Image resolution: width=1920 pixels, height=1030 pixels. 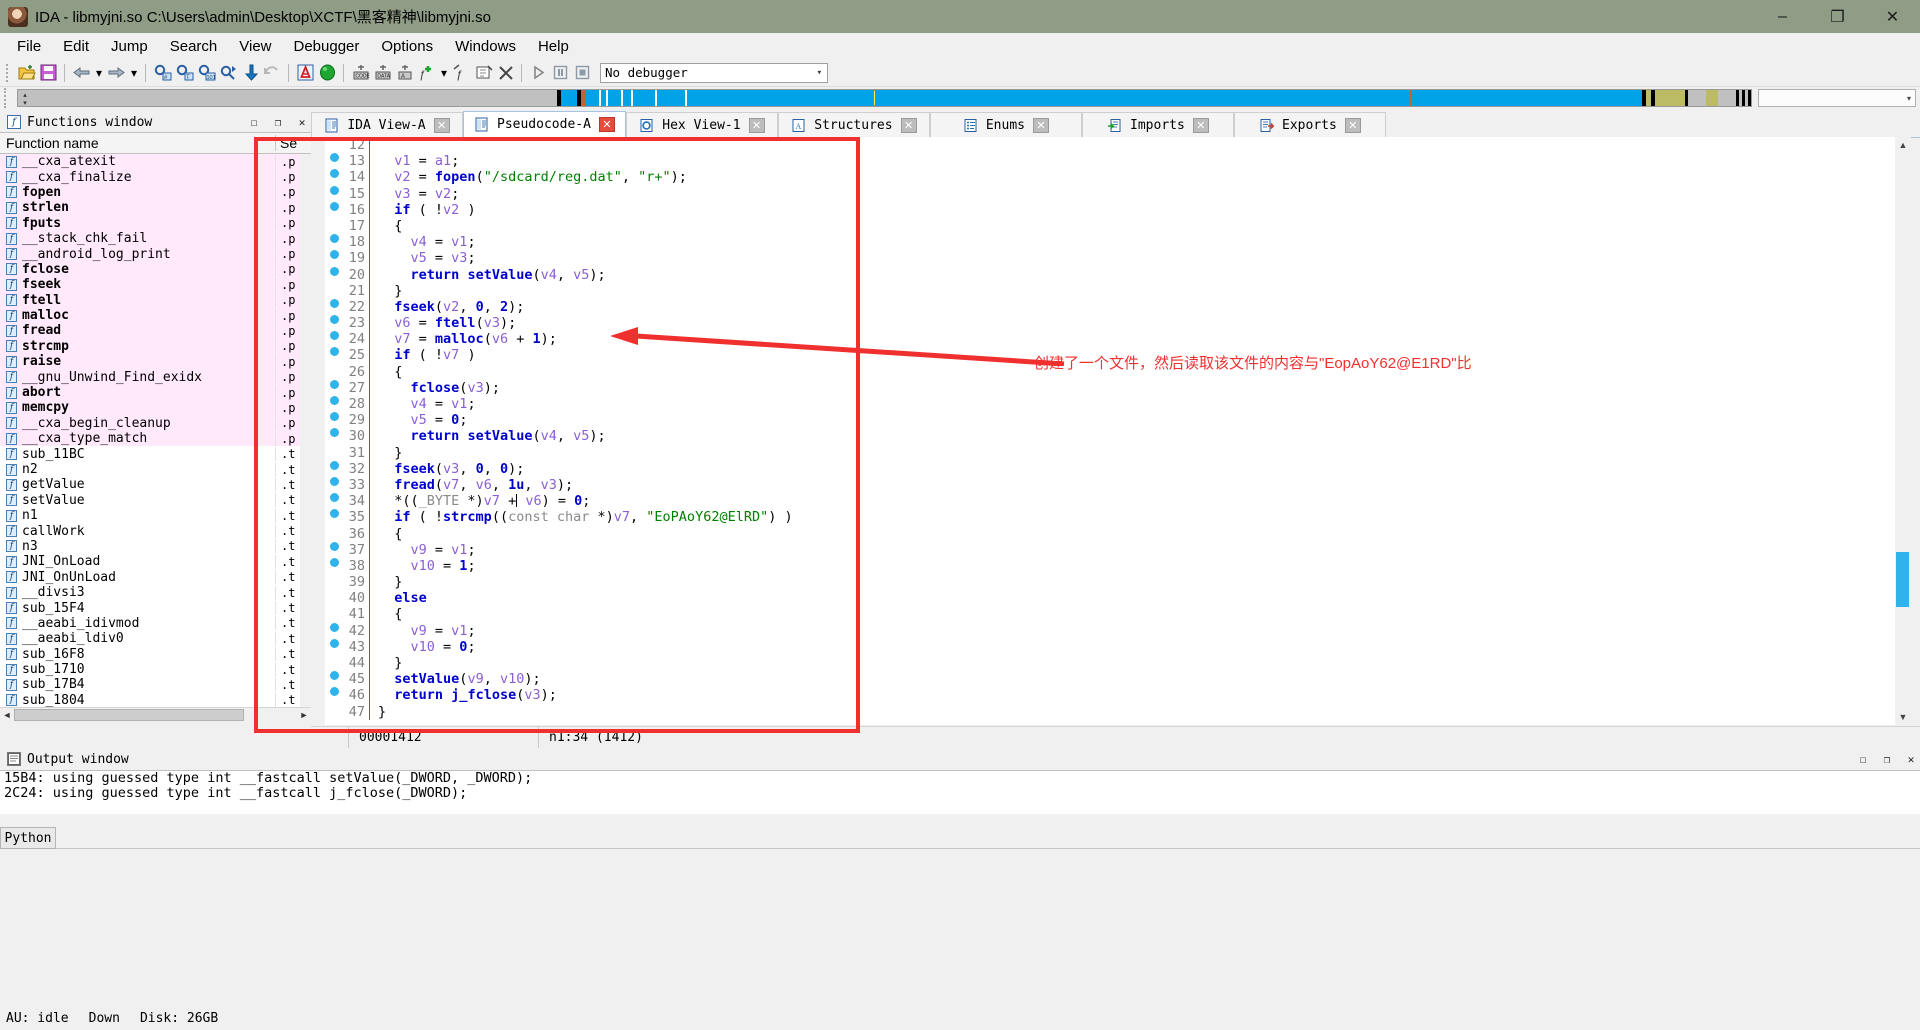 I want to click on menu-item-file: File, so click(x=29, y=46).